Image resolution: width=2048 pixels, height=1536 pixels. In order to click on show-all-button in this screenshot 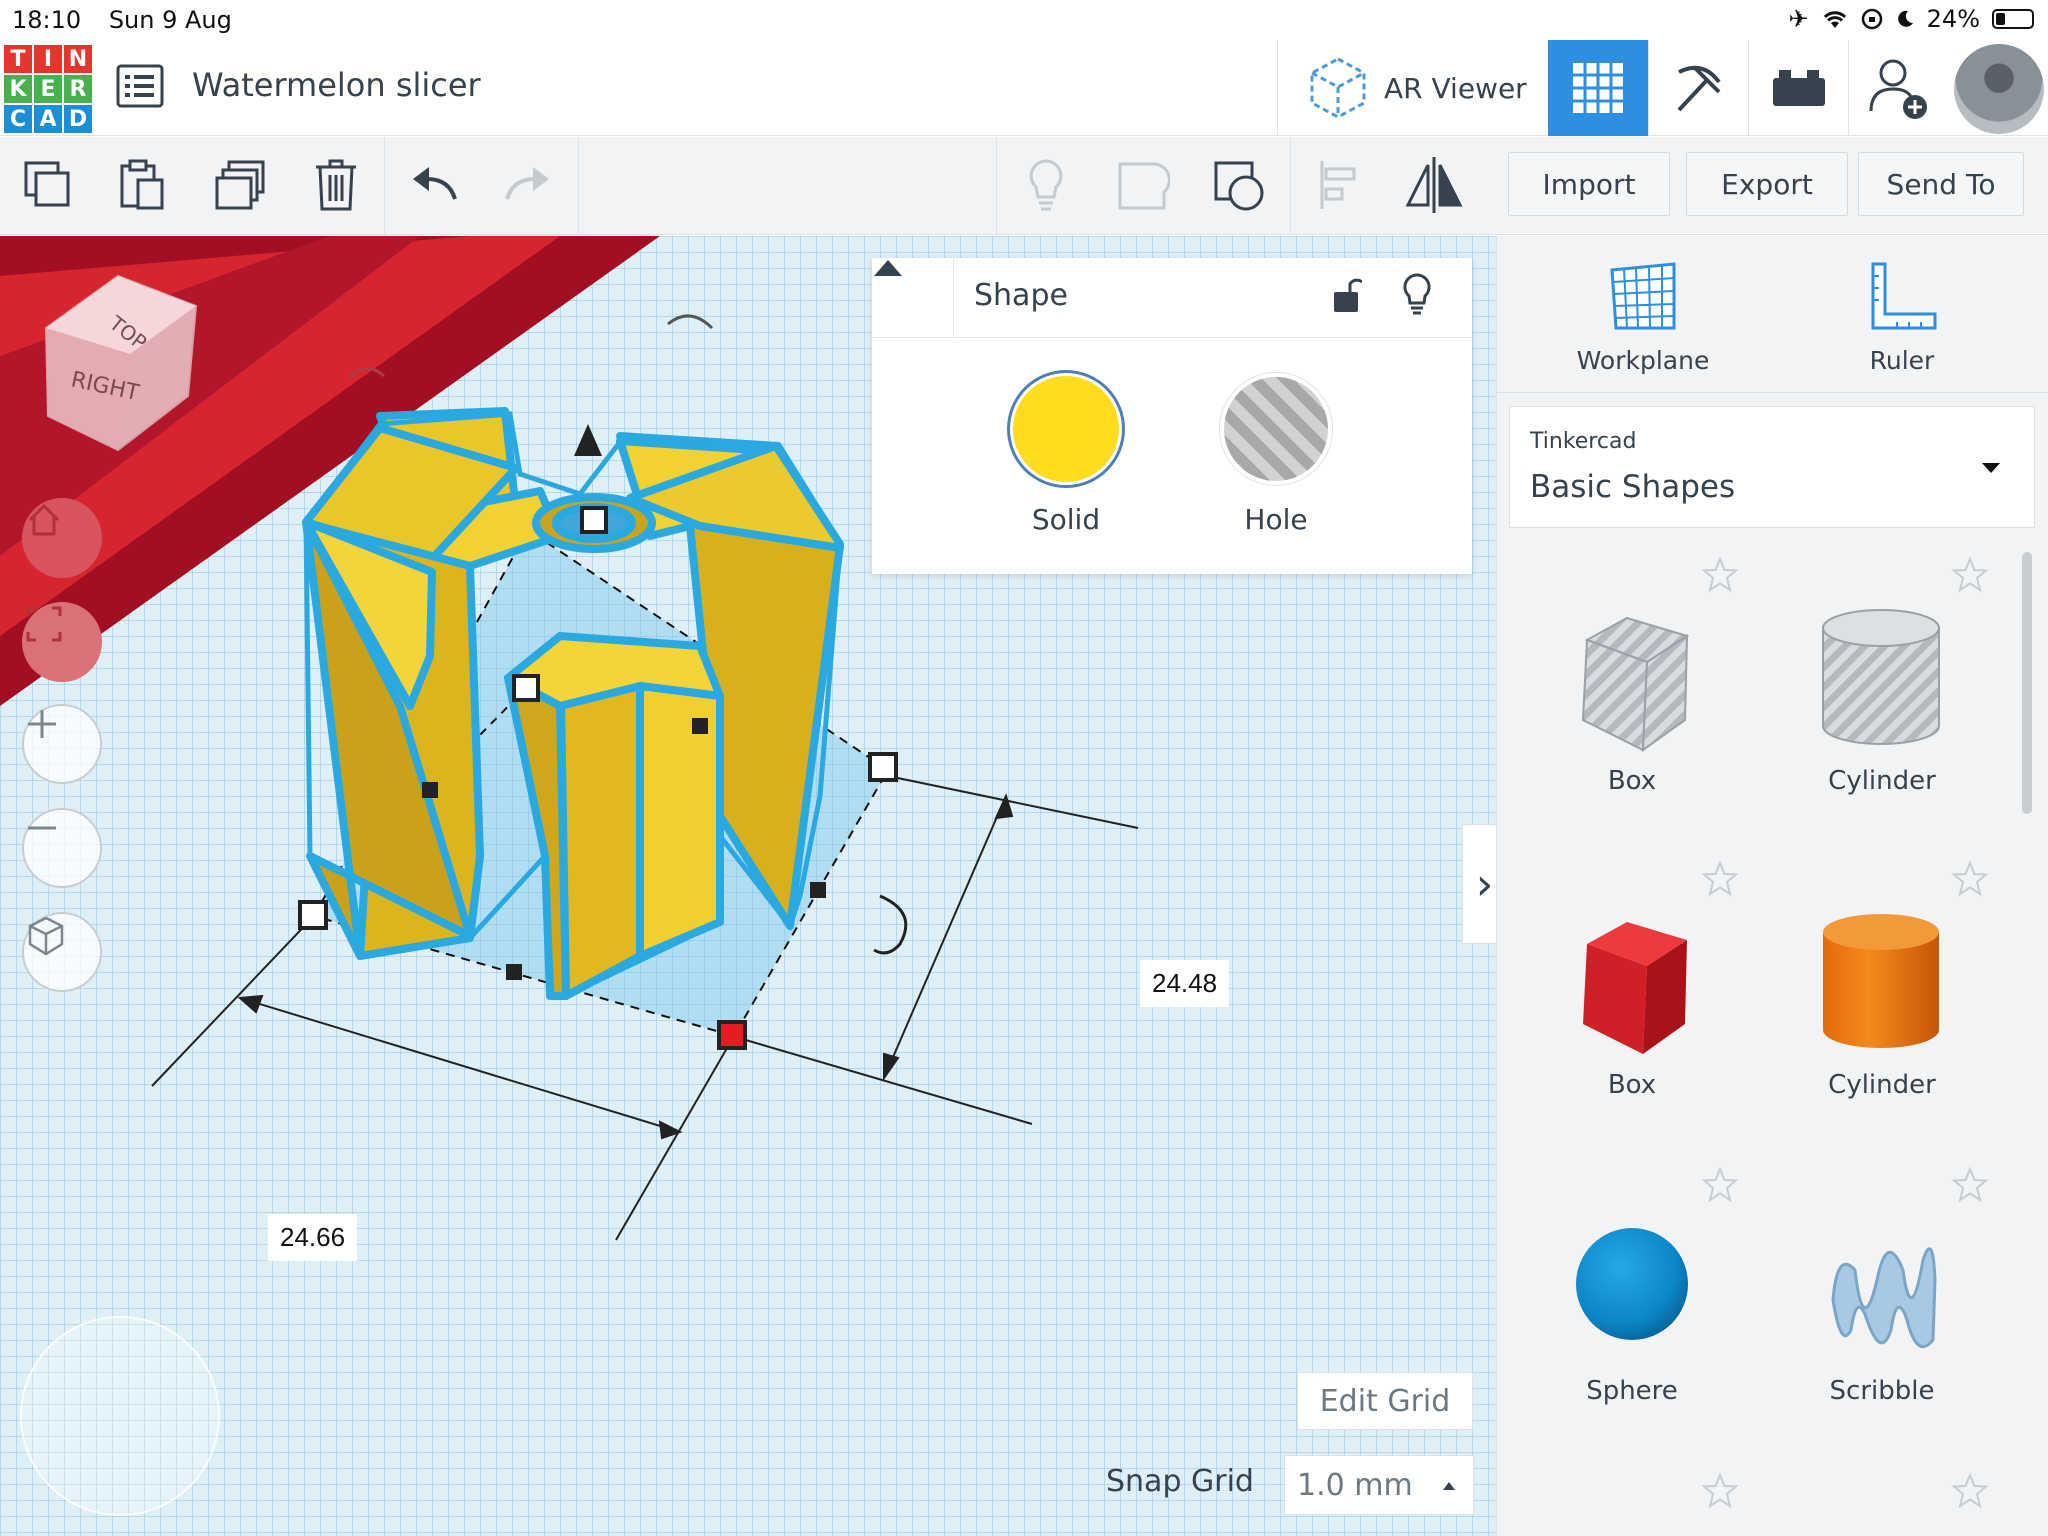, I will do `click(1046, 185)`.